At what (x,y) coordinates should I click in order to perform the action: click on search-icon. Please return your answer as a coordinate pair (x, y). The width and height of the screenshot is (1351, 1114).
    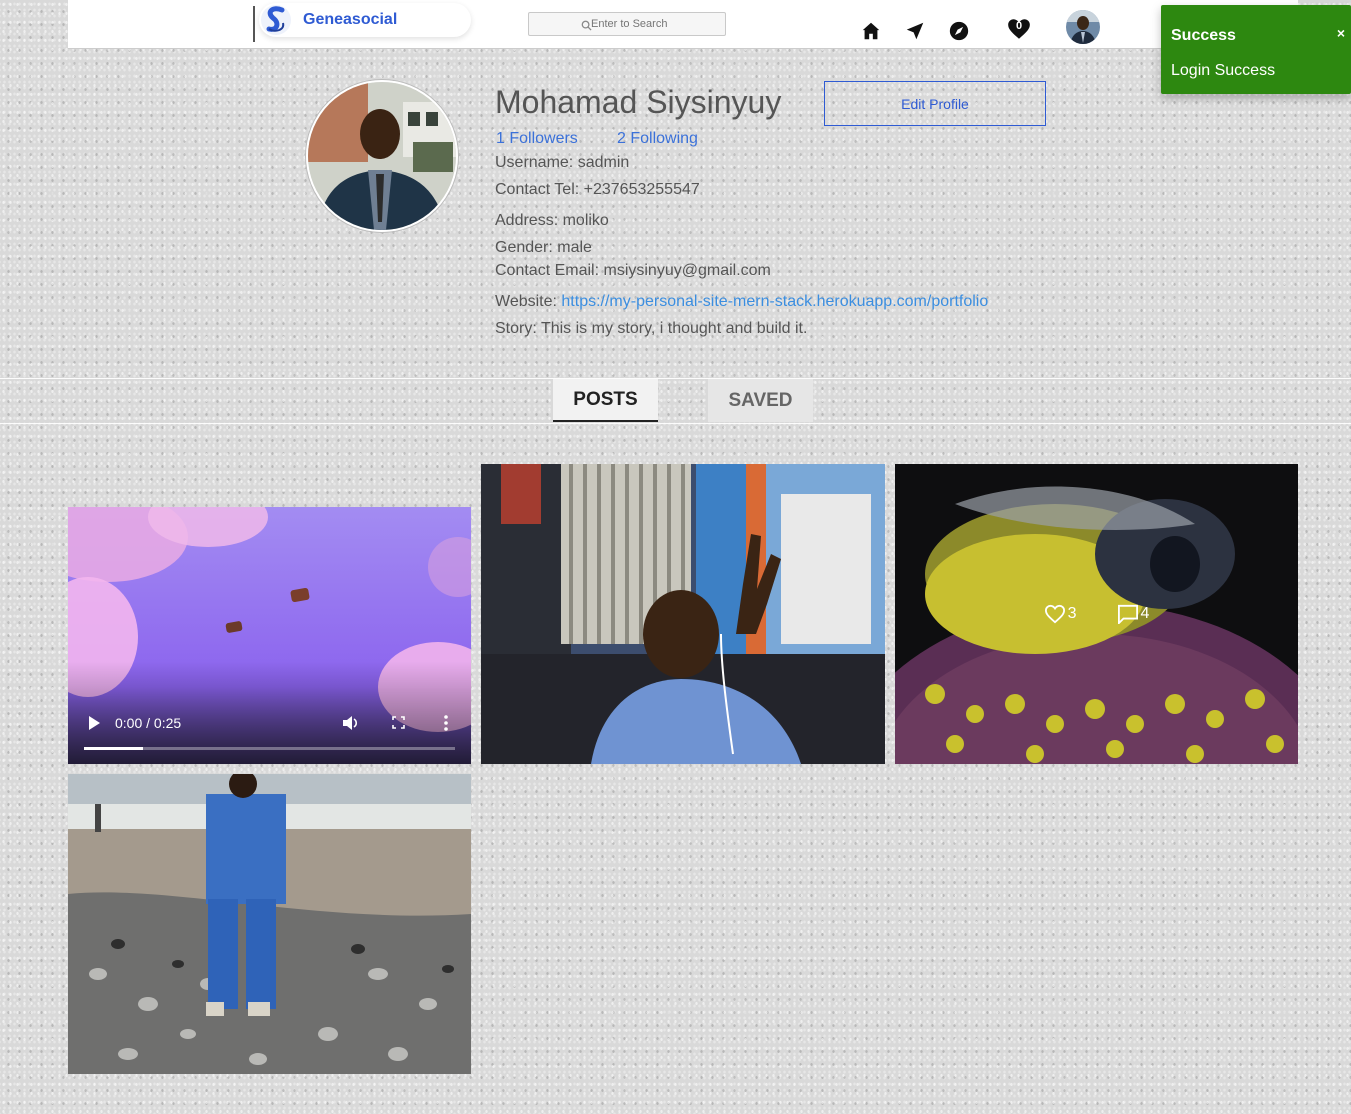
    Looking at the image, I should click on (586, 25).